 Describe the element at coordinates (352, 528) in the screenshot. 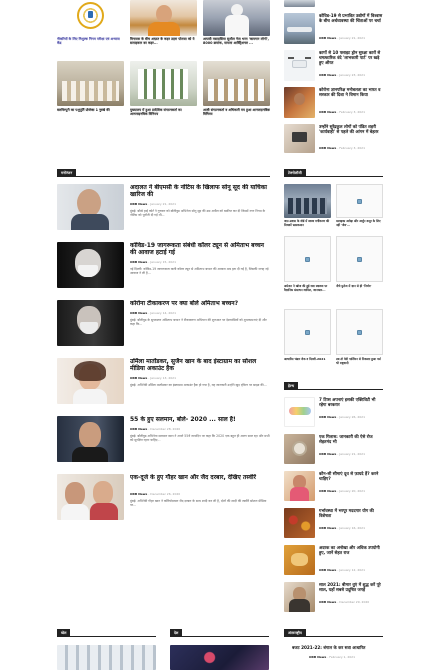

I see `date: January 16, 2021` at that location.